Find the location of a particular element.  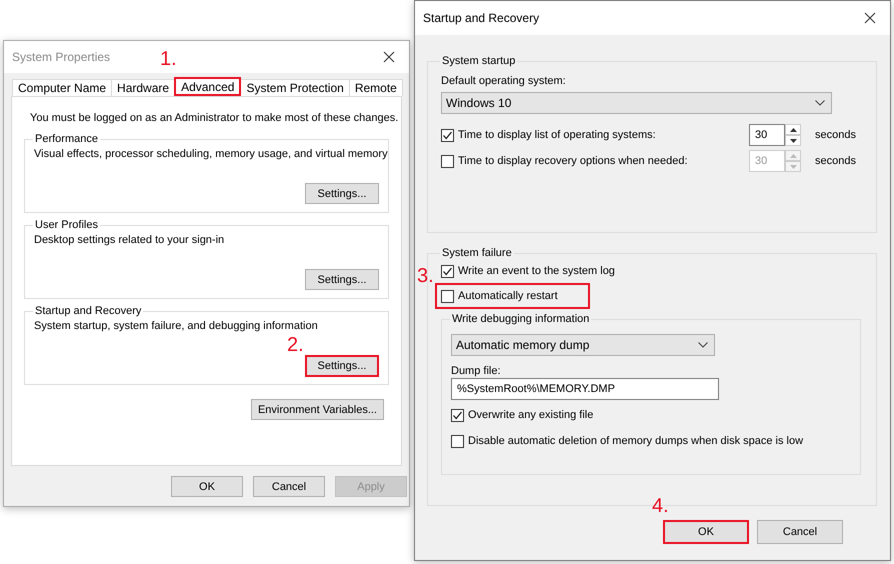

input-field: %SystemRoot%\MEMORY.DMP is located at coordinates (585, 389).